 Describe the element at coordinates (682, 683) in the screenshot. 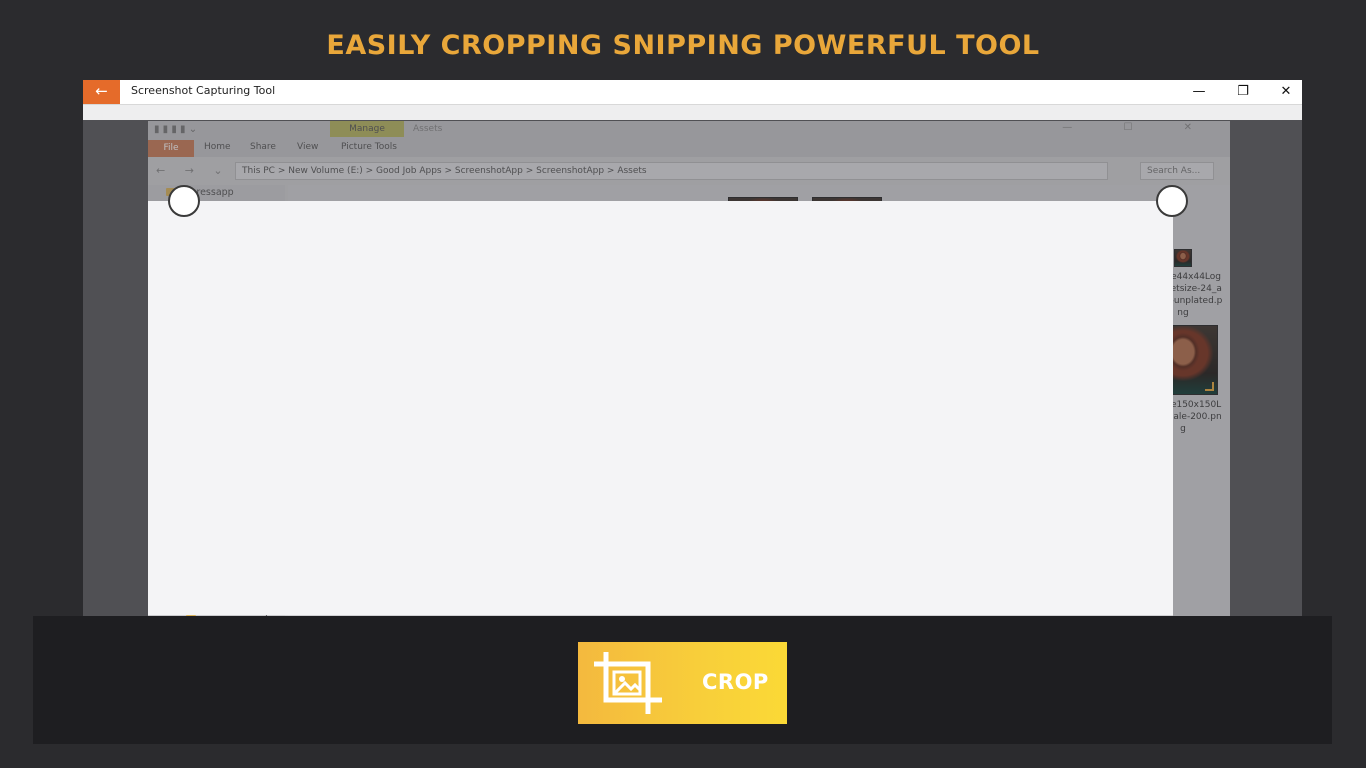

I see `crop-button: CROP` at that location.